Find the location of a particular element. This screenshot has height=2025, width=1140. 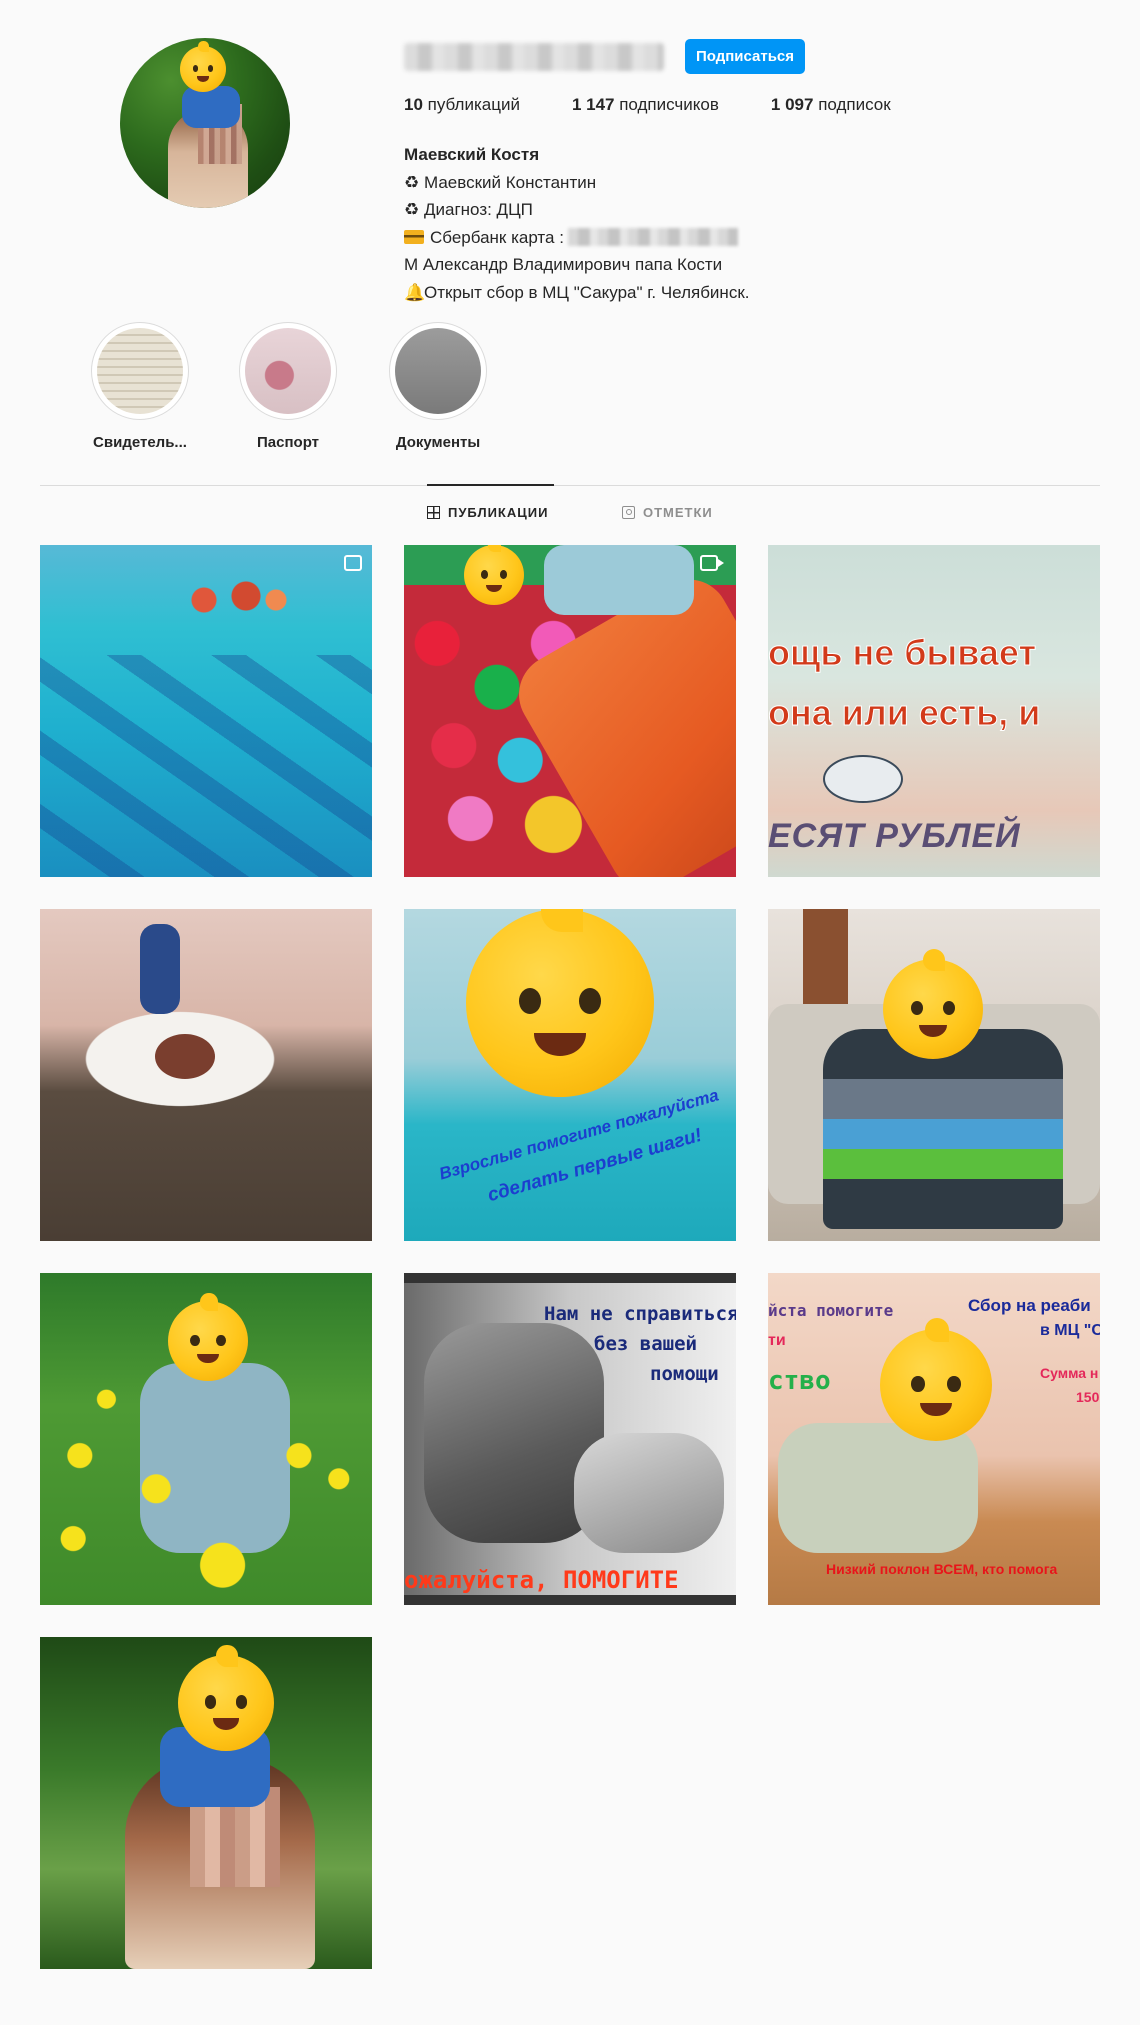

avatar-child is located at coordinates (211, 107).